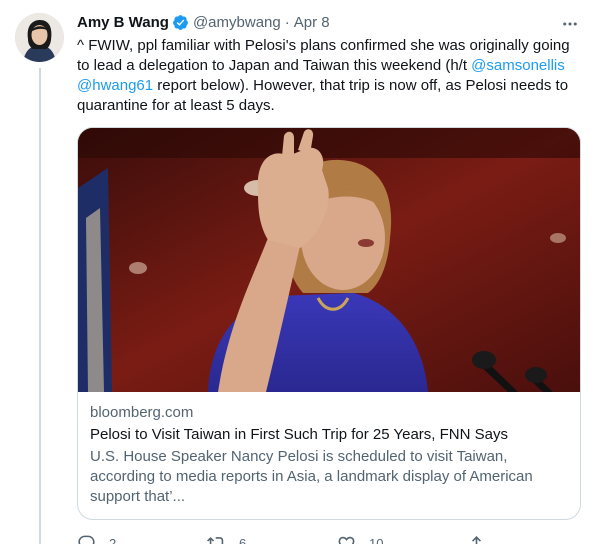 The height and width of the screenshot is (544, 598). What do you see at coordinates (237, 22) in the screenshot?
I see `author-handle: @amybwang` at bounding box center [237, 22].